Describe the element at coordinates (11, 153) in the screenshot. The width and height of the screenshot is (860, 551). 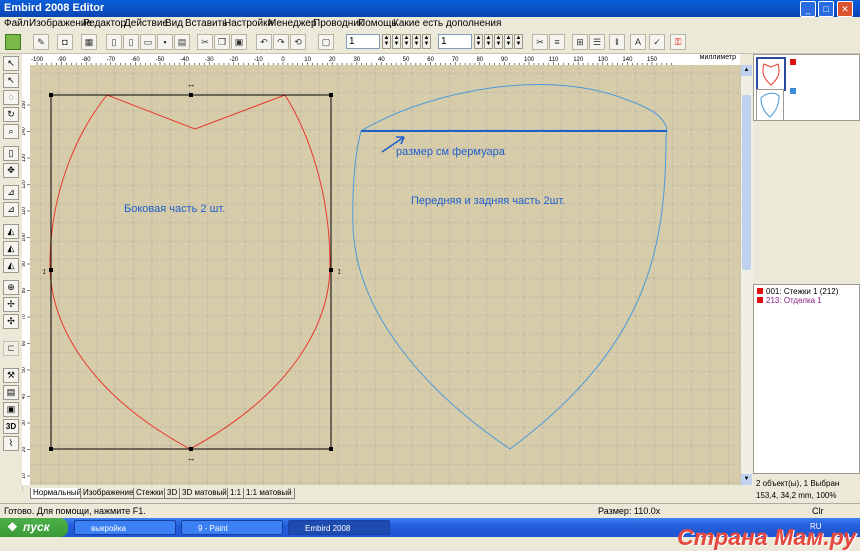
I see `page-icon: ▯` at that location.